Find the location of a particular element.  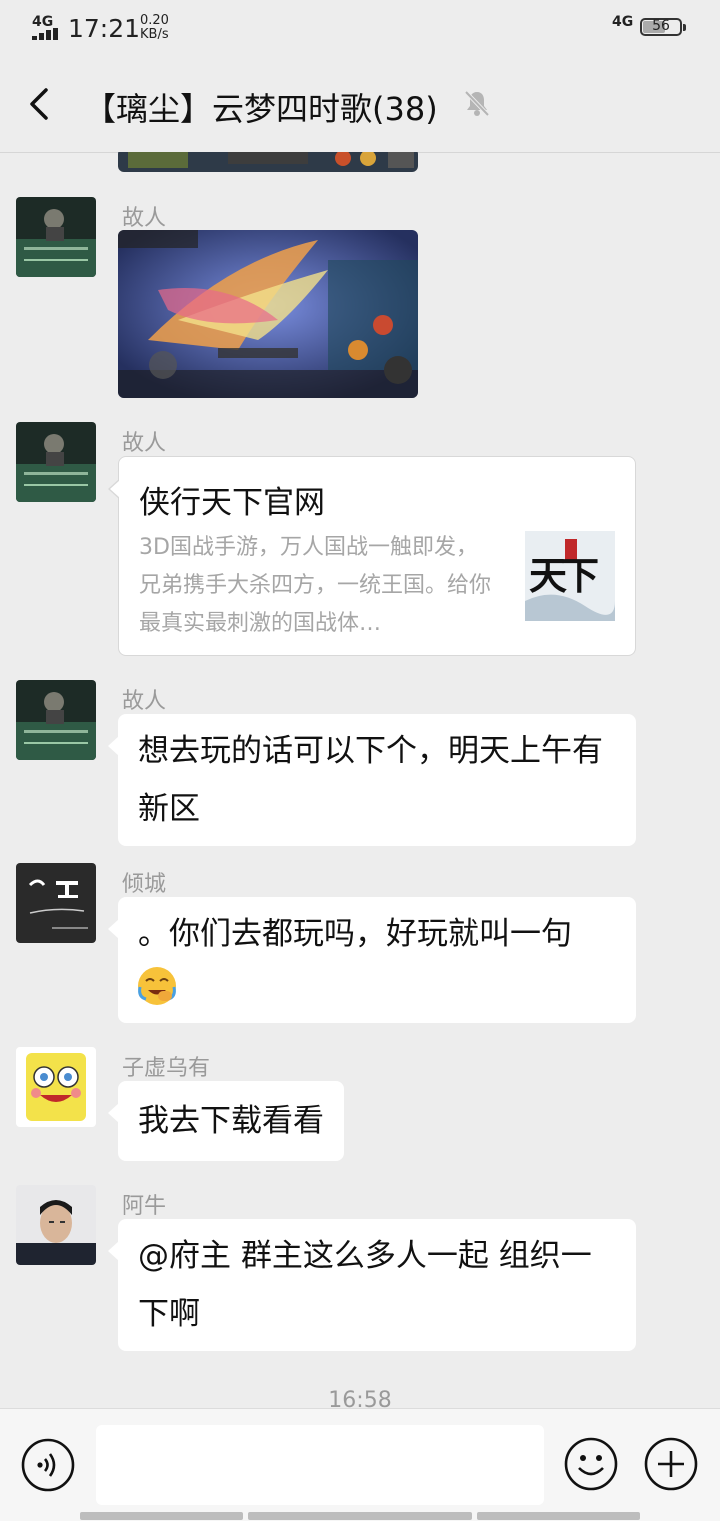

link-title: 侠行天下官网 is located at coordinates (232, 503).